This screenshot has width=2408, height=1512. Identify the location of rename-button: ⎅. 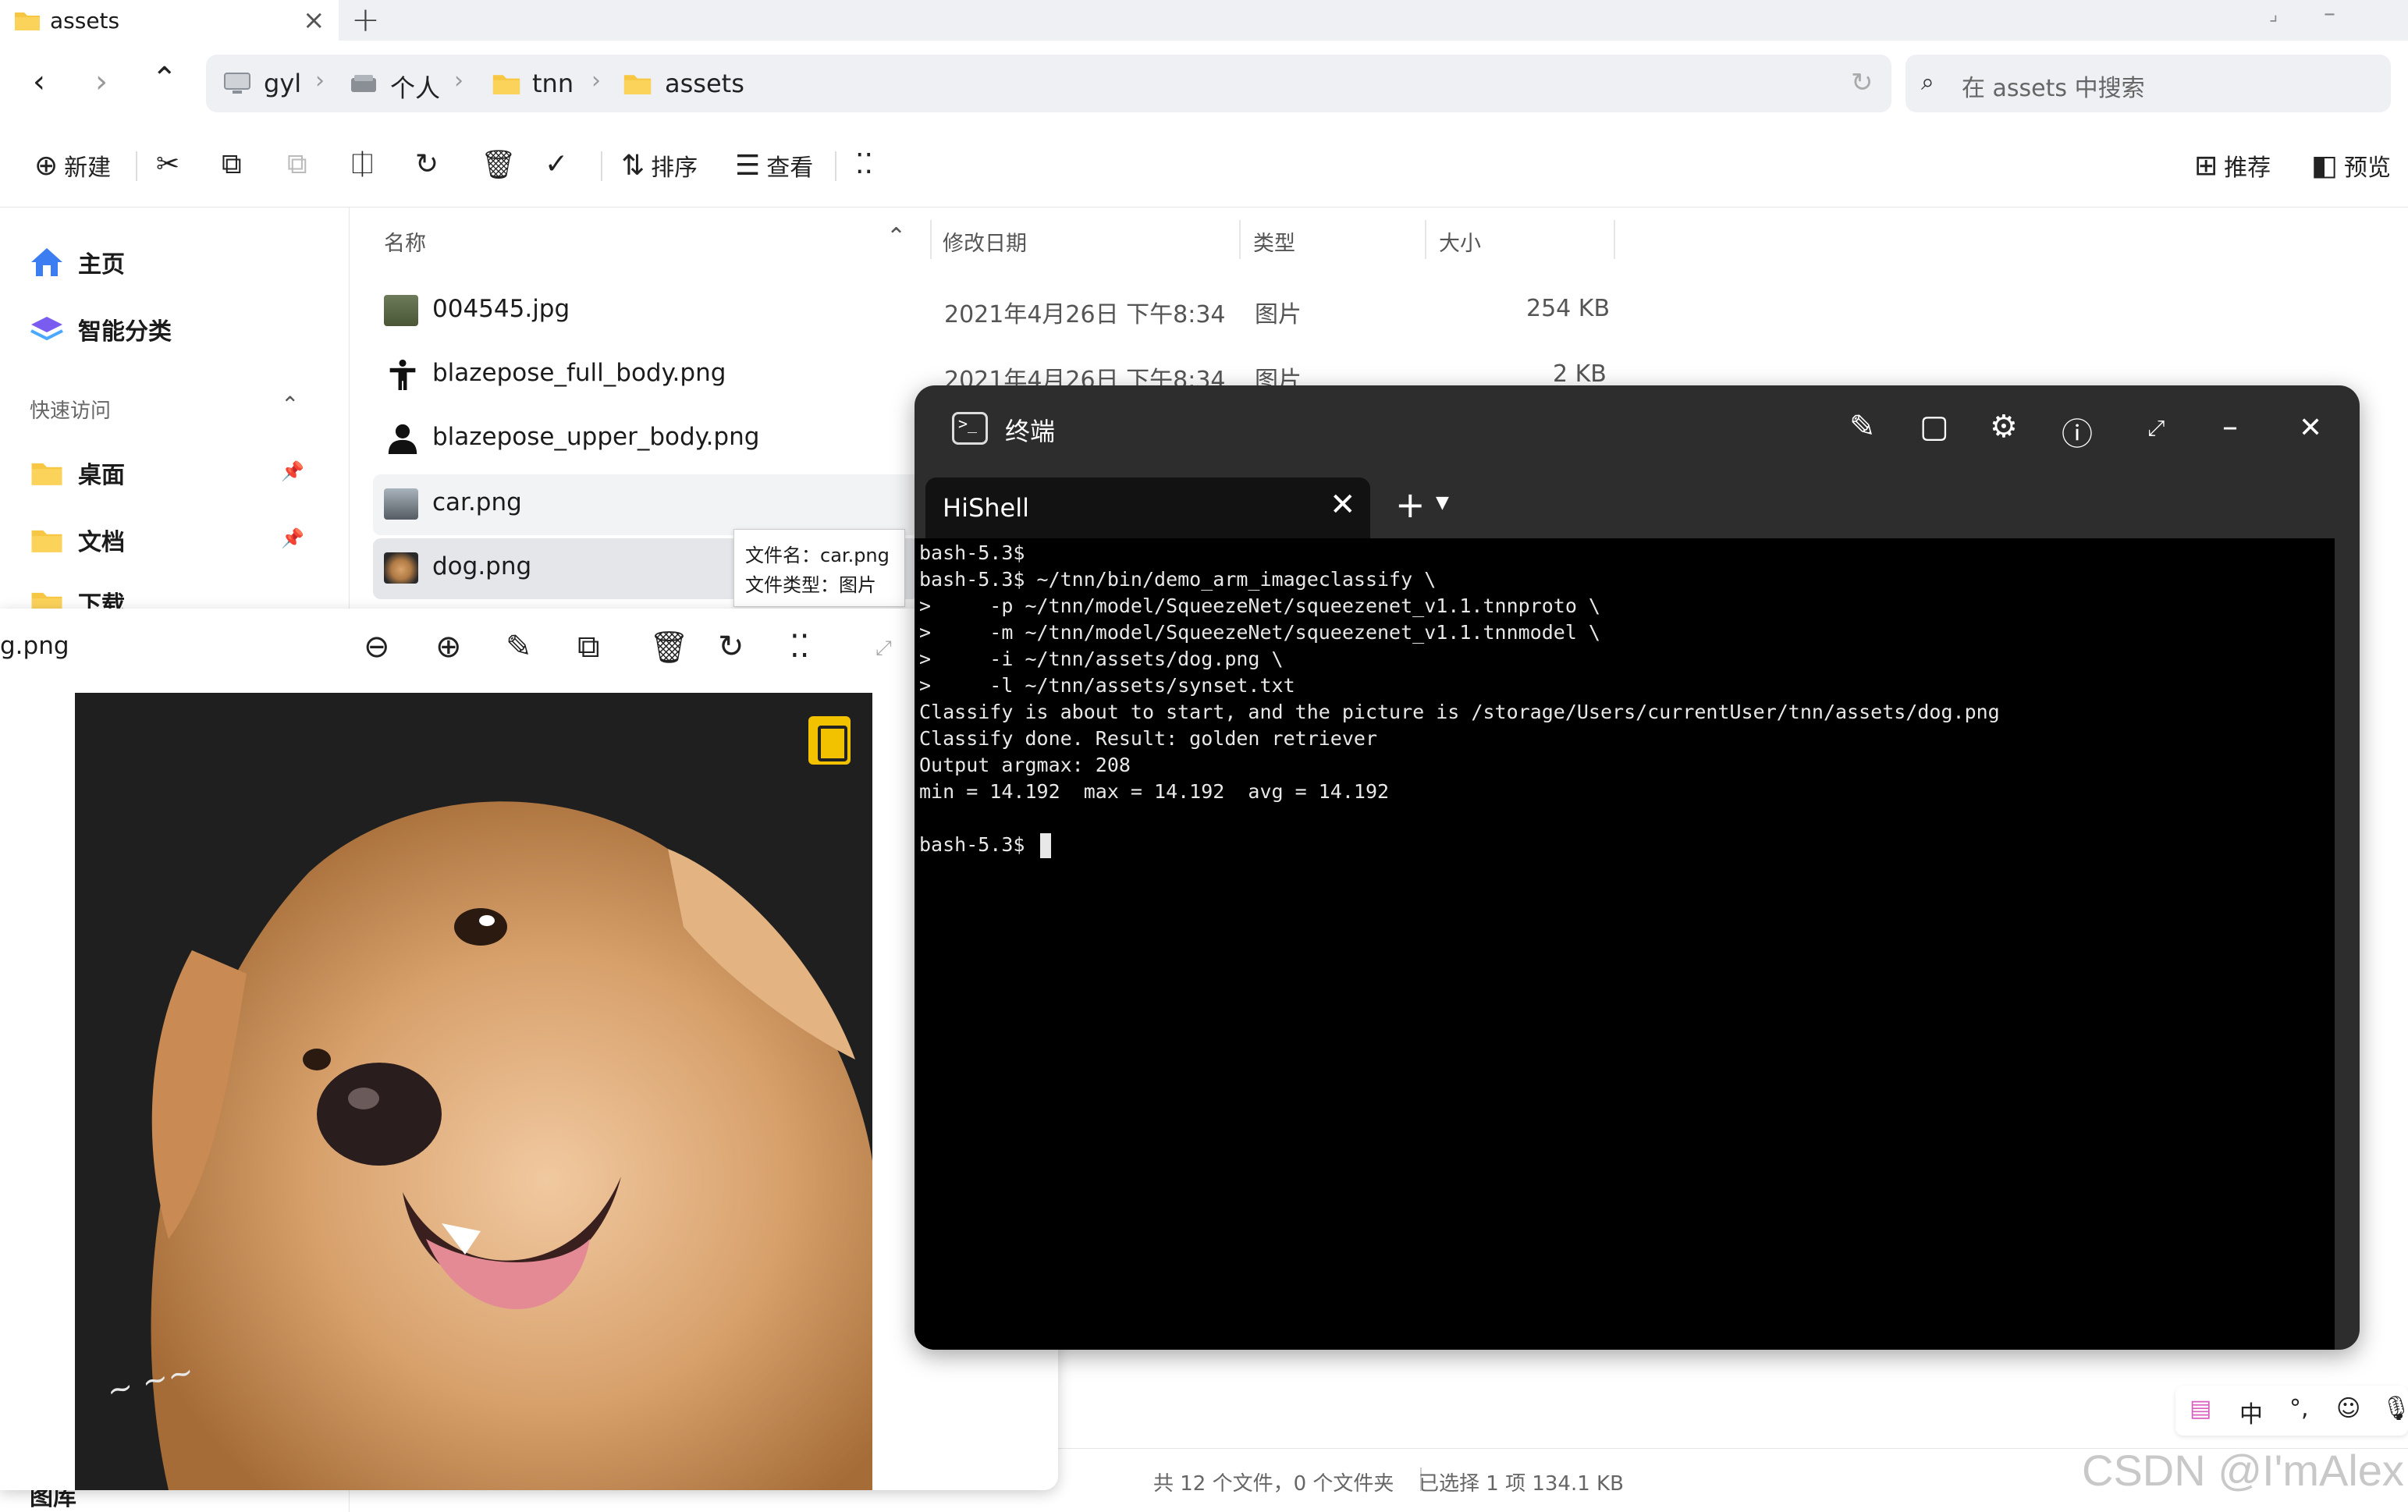
(362, 164).